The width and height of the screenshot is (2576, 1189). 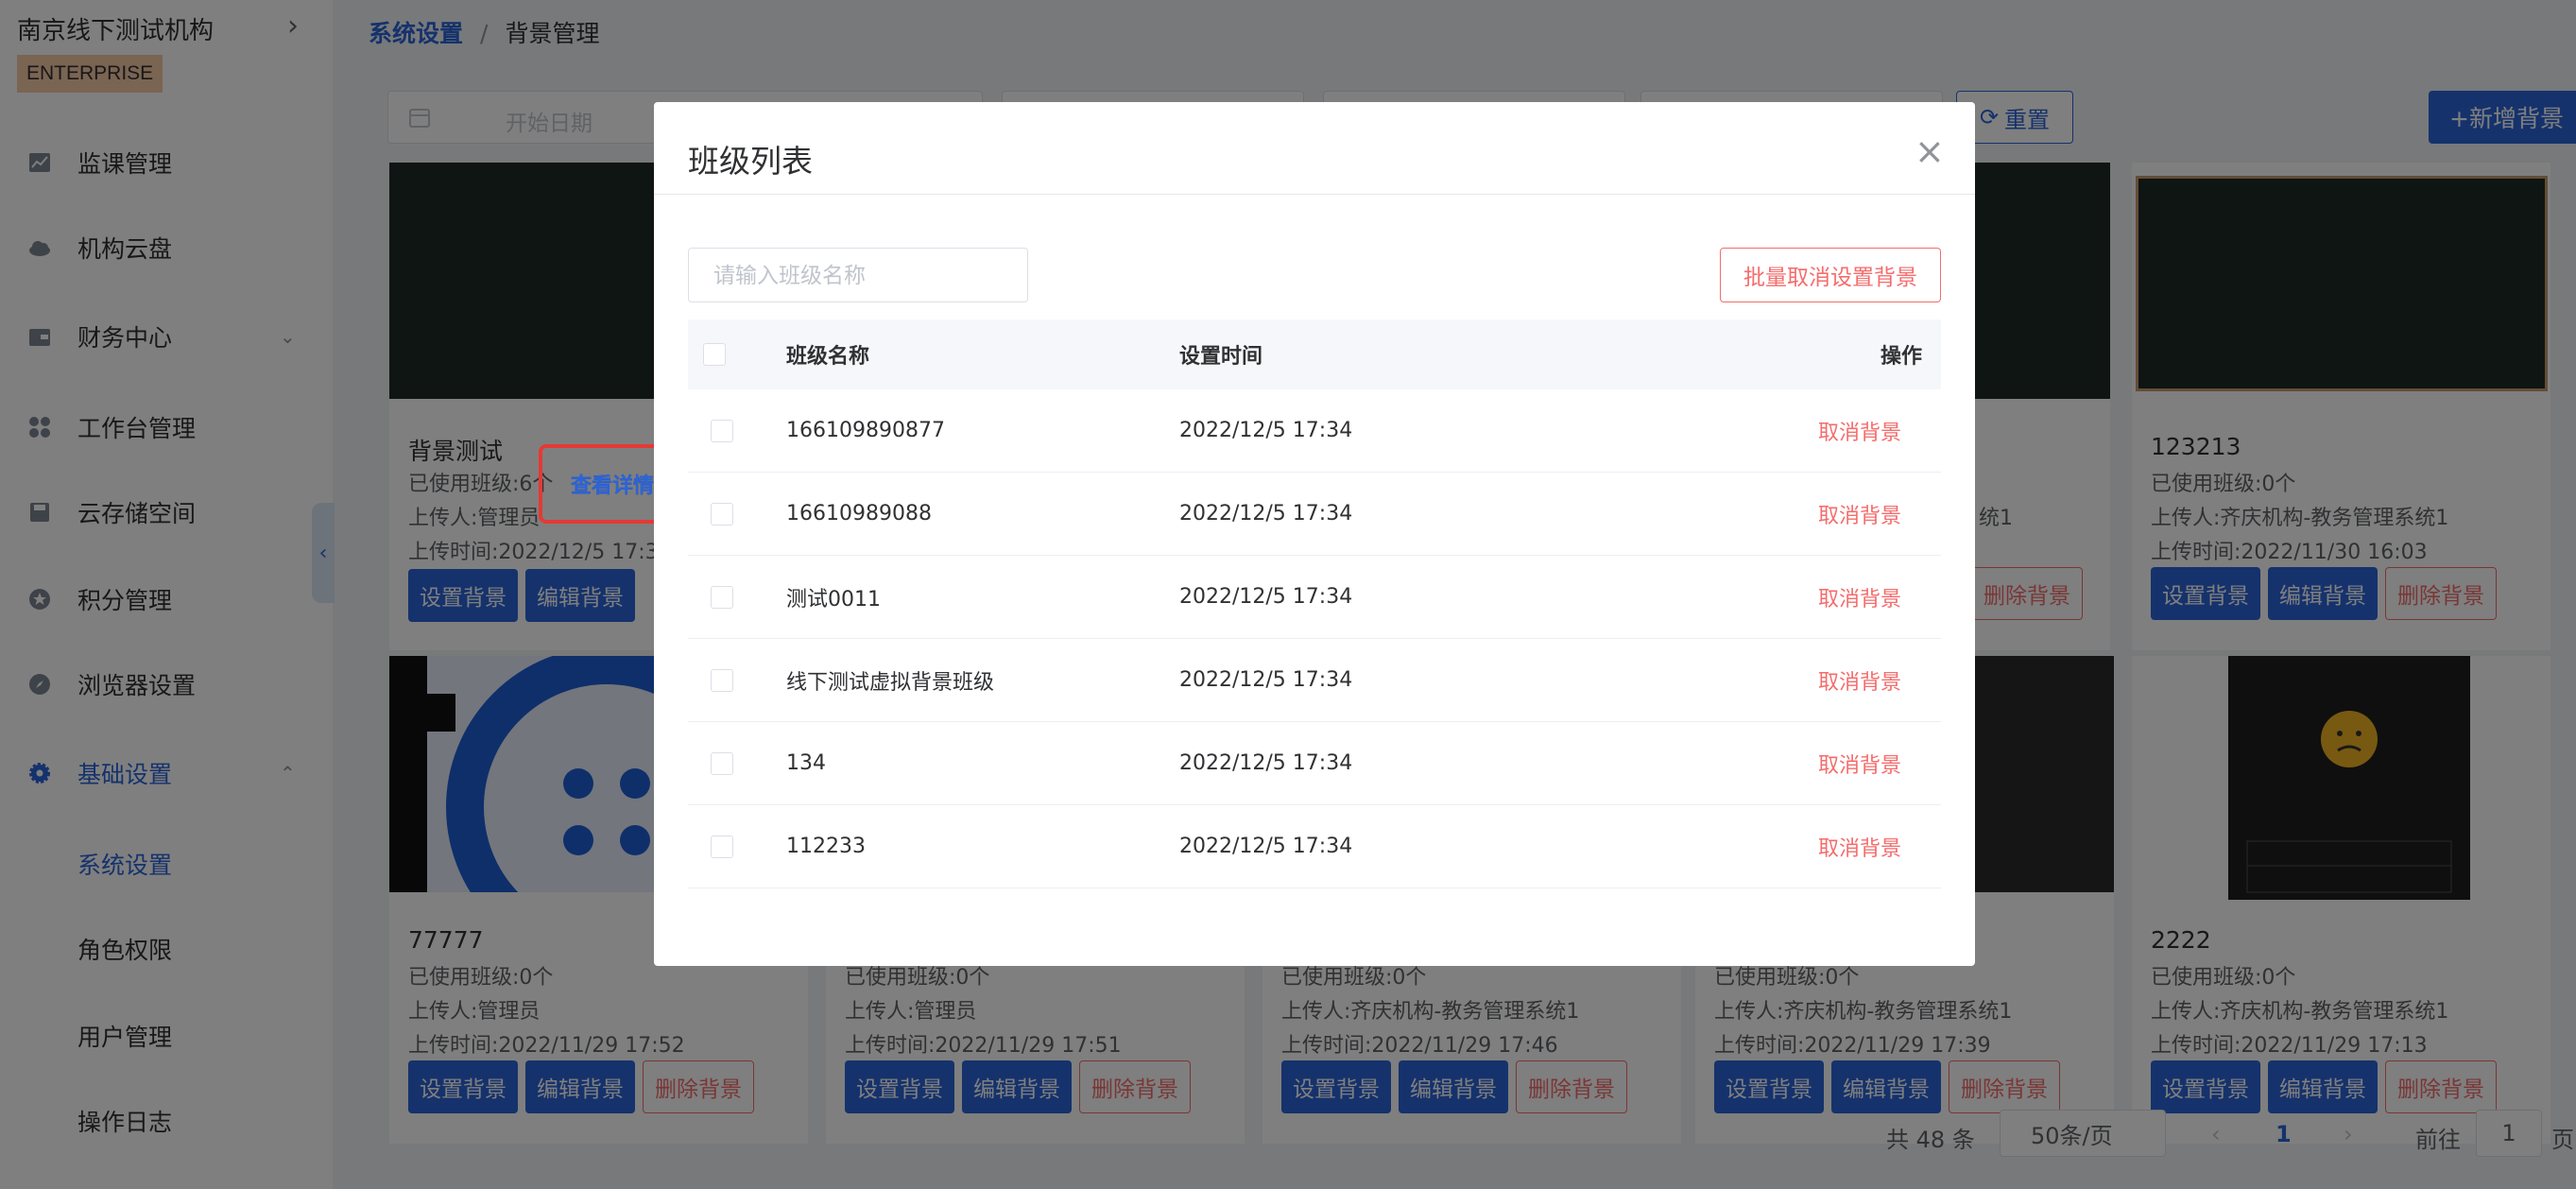 I want to click on class-name-search-input, so click(x=858, y=275).